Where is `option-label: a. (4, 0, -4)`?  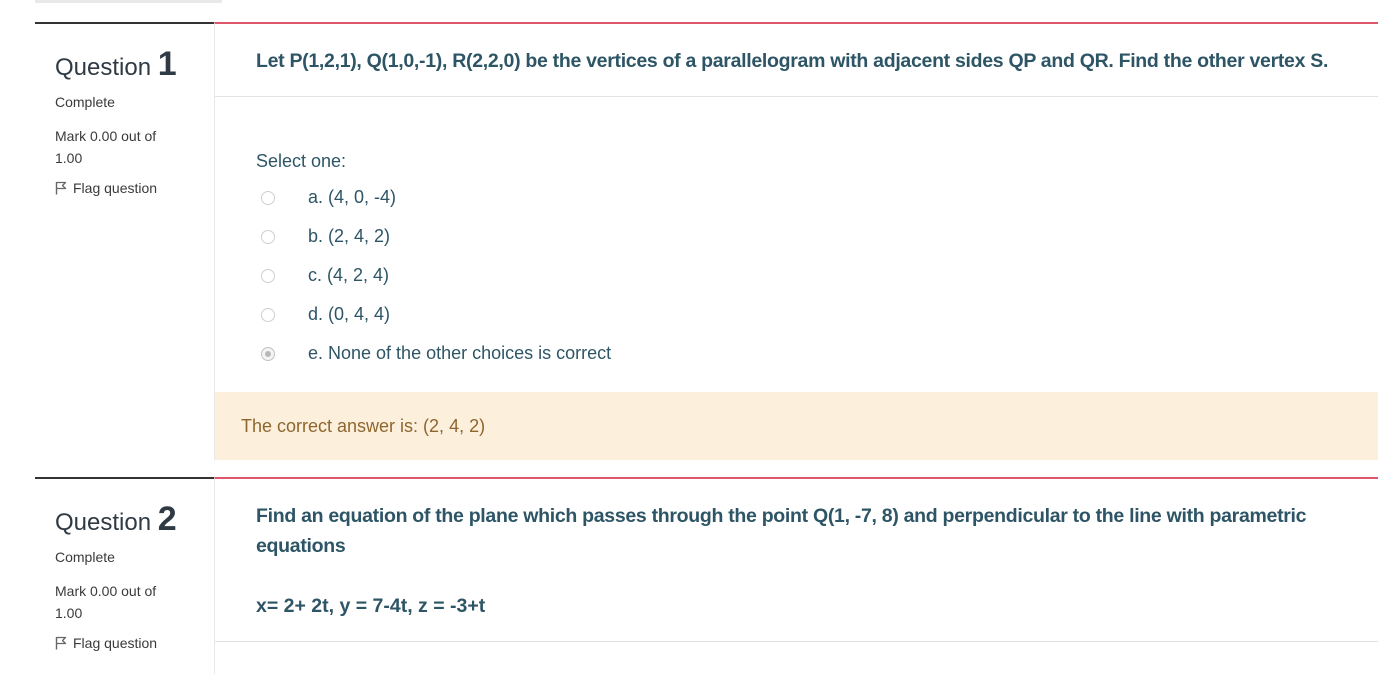
option-label: a. (4, 0, -4) is located at coordinates (352, 197).